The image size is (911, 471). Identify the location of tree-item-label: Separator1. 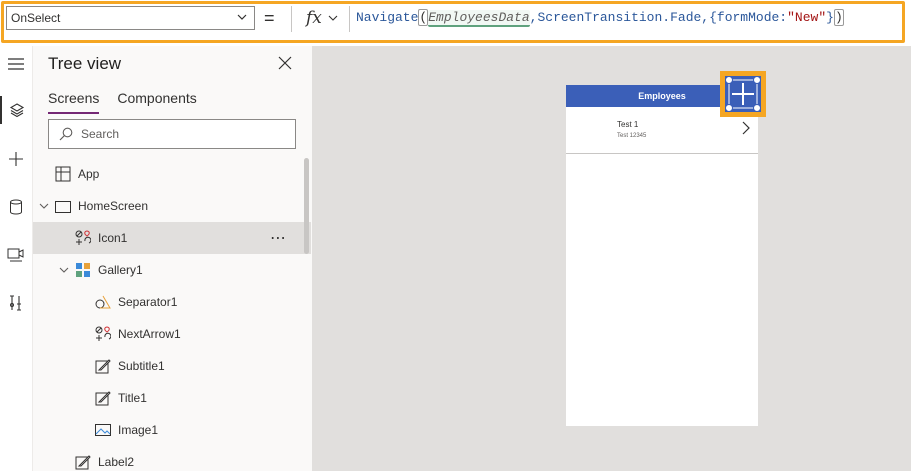
(148, 302).